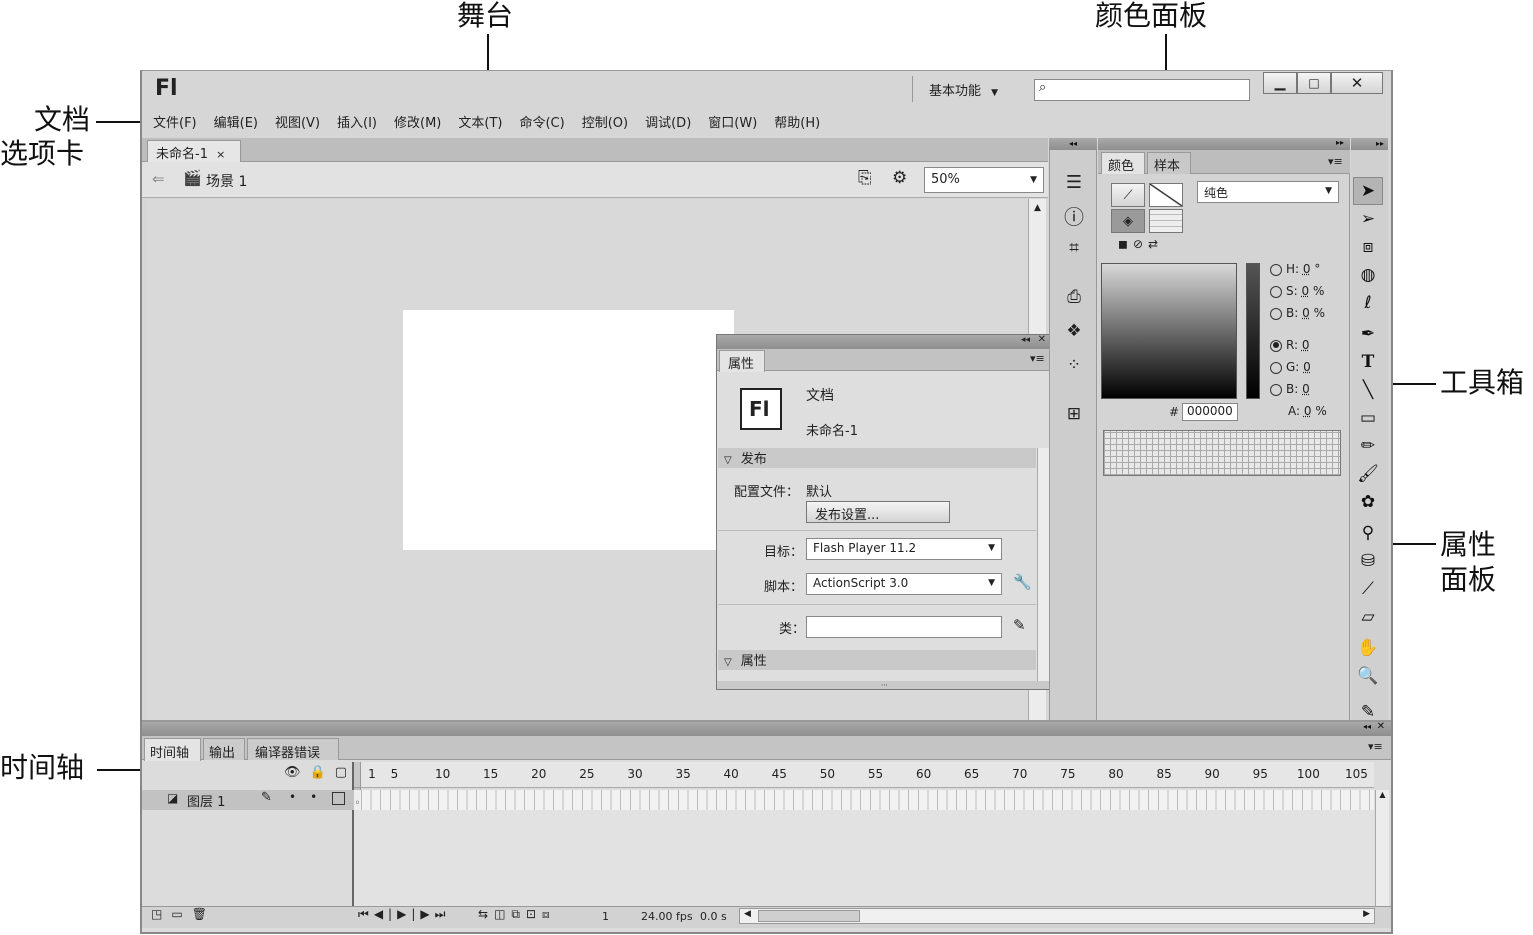 The height and width of the screenshot is (935, 1533). Describe the element at coordinates (1368, 303) in the screenshot. I see `lasso-icon: ℓ` at that location.